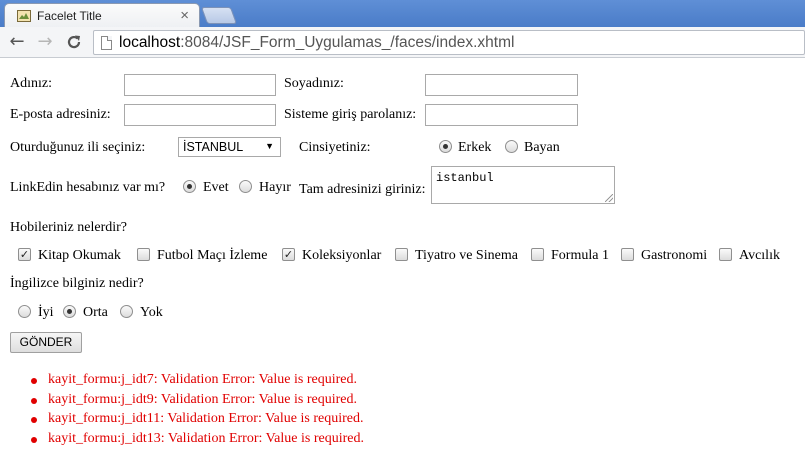  I want to click on hobby-checkbox-gastronomi, so click(627, 254).